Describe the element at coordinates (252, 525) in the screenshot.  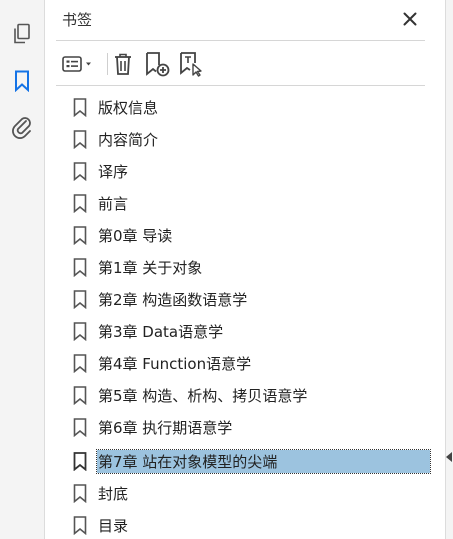
I see `bookmark-item: 目录` at that location.